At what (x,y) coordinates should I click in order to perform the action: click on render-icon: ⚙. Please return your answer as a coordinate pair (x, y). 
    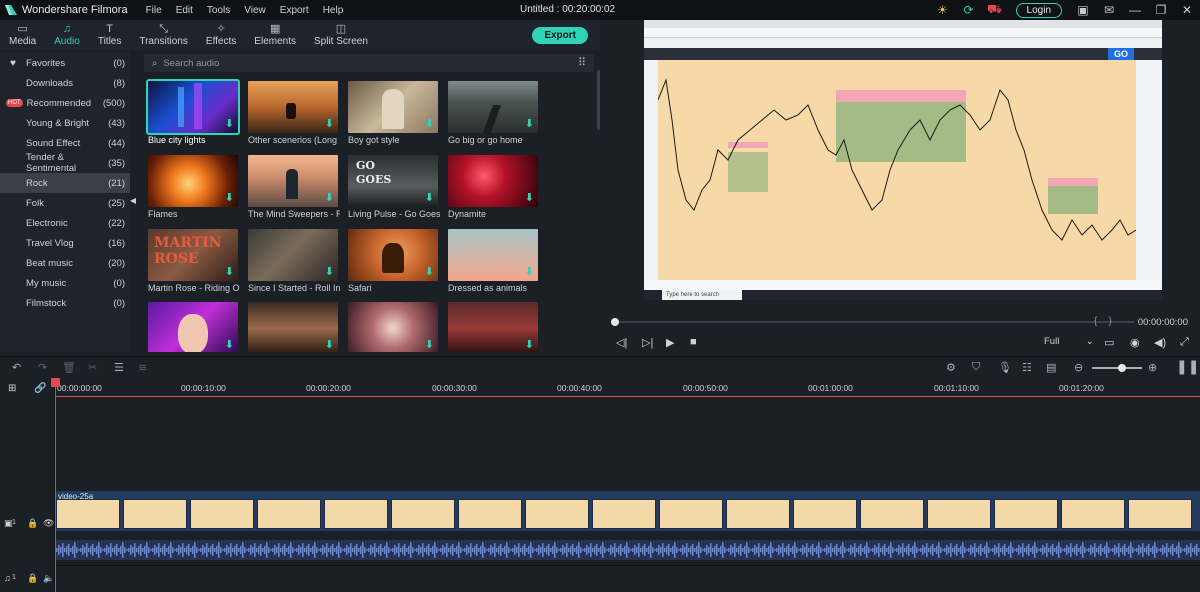
    Looking at the image, I should click on (951, 367).